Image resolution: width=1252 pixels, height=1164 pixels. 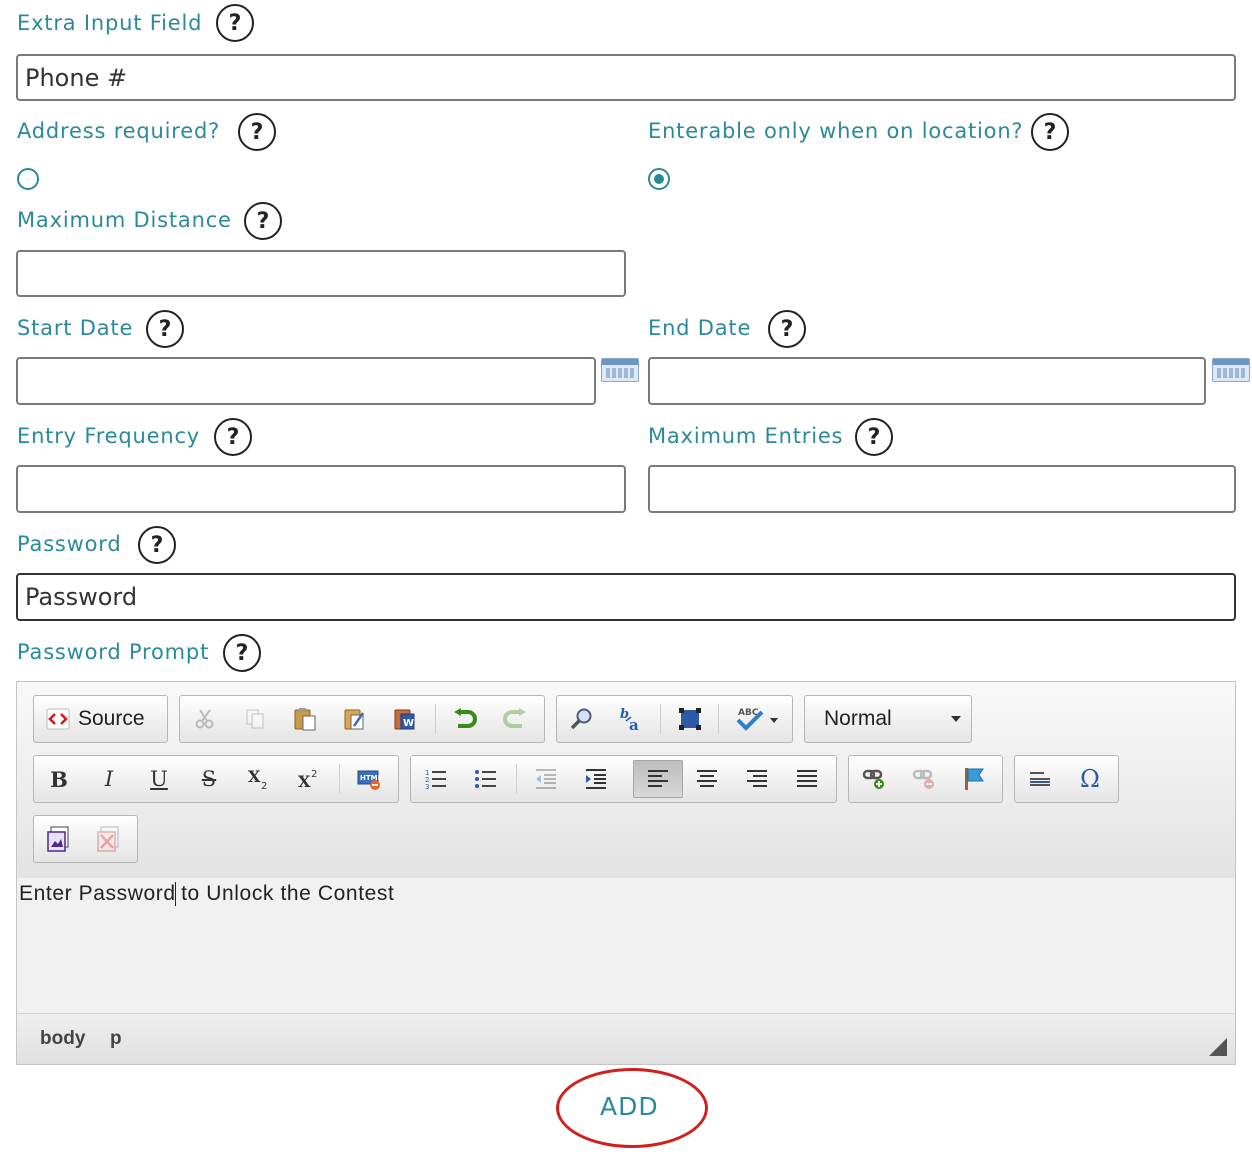 What do you see at coordinates (620, 370) in the screenshot?
I see `start-date-calendar-icon` at bounding box center [620, 370].